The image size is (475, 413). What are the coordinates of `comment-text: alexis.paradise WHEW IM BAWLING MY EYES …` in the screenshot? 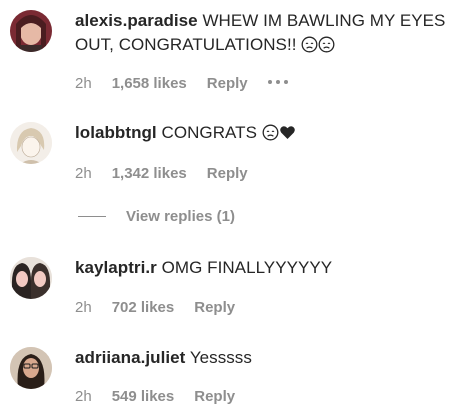 It's located at (272, 34).